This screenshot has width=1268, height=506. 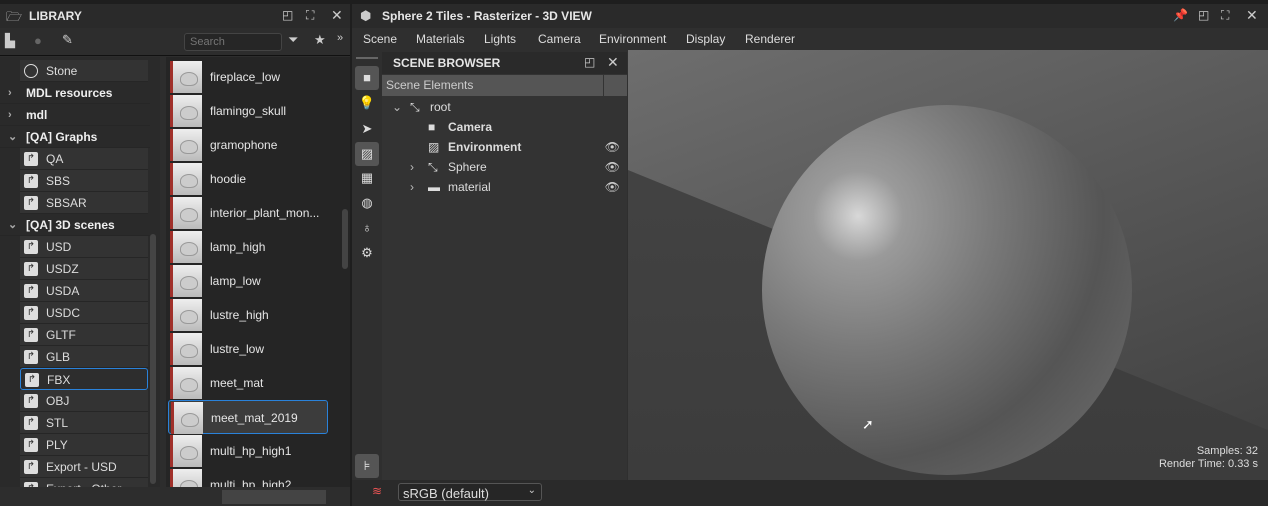 What do you see at coordinates (248, 349) in the screenshot?
I see `asset-item: lustre_low` at bounding box center [248, 349].